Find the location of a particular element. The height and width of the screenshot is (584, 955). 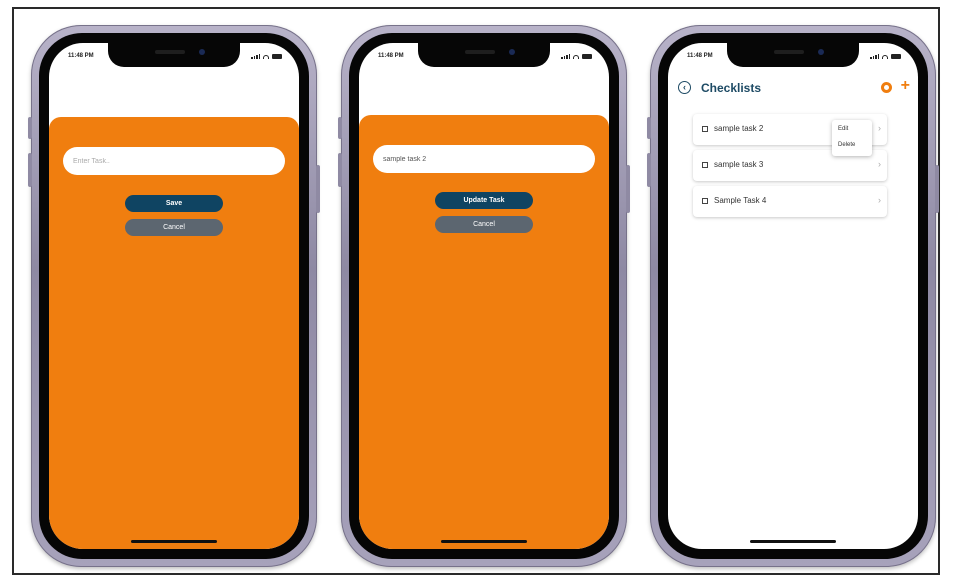

task-label: sample task 3 is located at coordinates (739, 164).